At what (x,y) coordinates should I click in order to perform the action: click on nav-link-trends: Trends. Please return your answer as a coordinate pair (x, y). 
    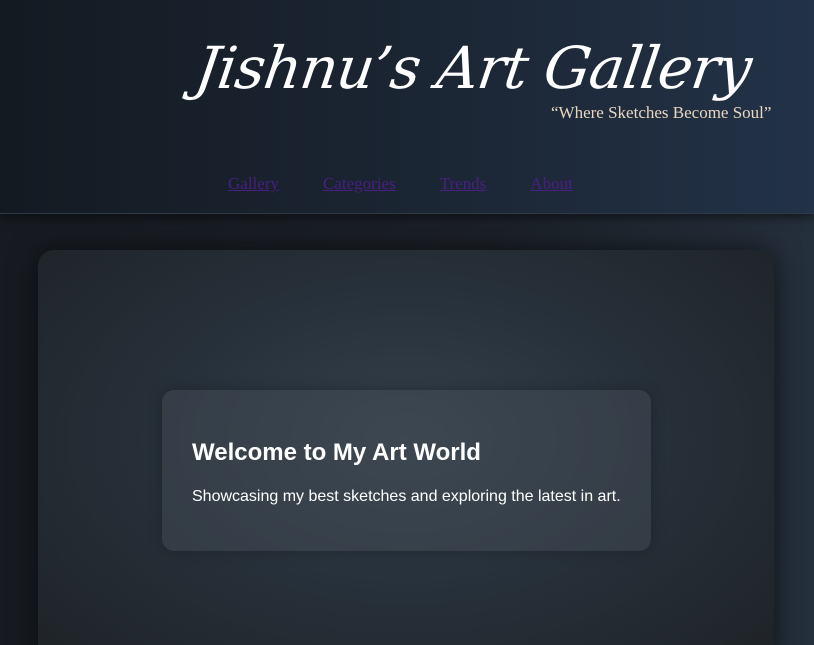
    Looking at the image, I should click on (463, 184).